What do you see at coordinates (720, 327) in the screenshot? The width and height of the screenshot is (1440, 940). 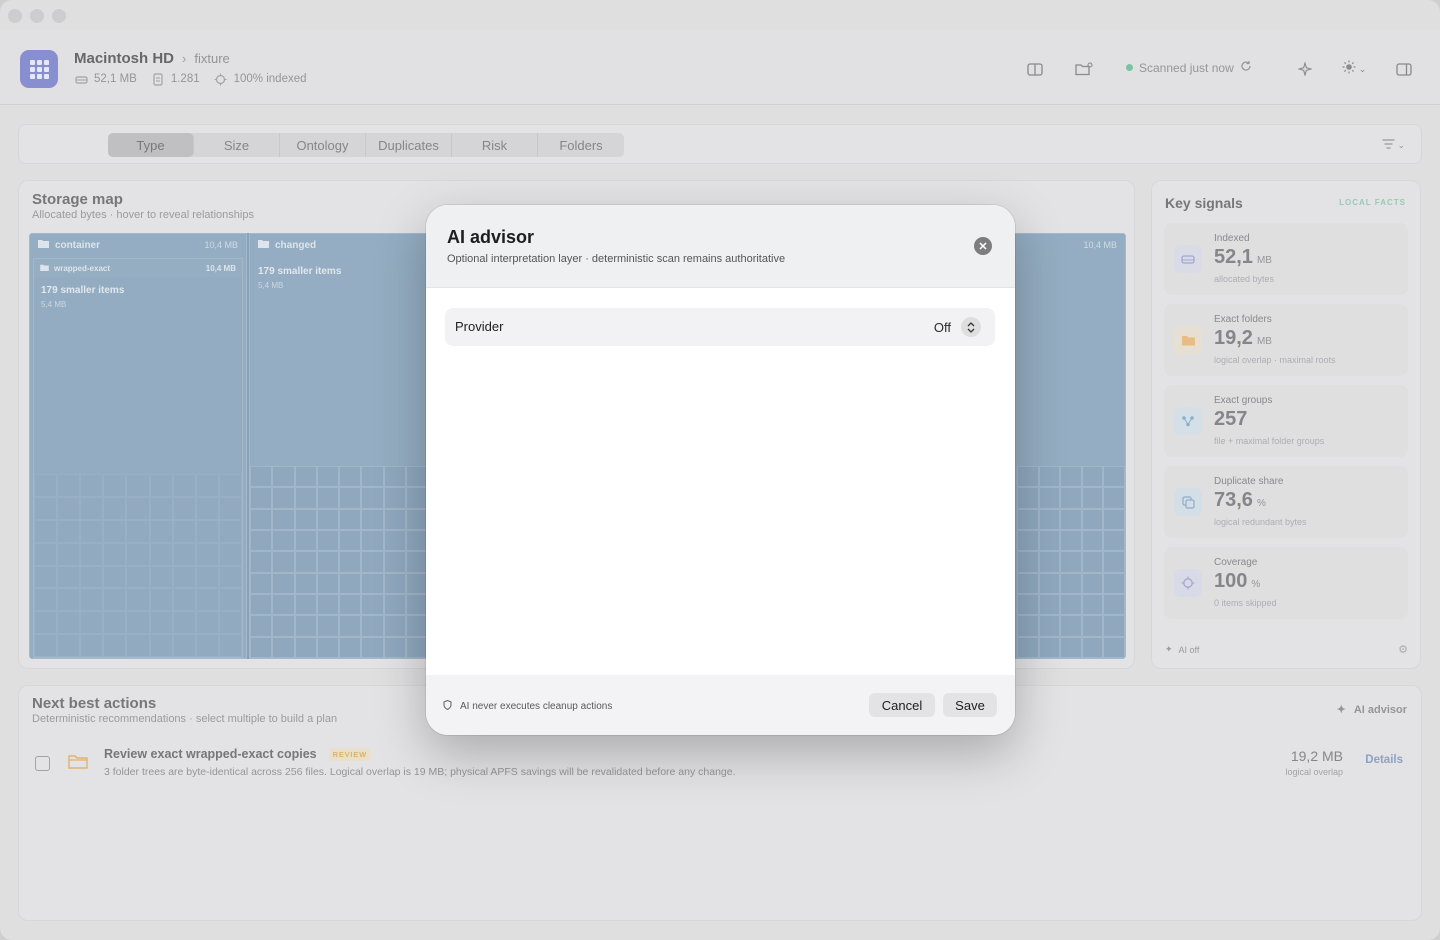 I see `provider-select: Provider Off` at bounding box center [720, 327].